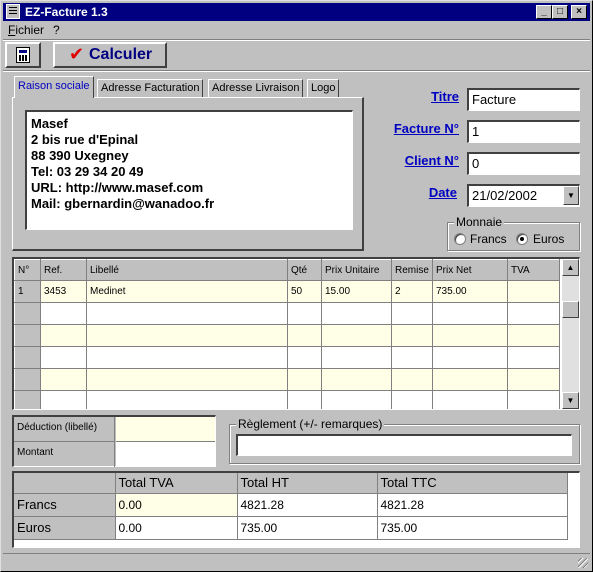 This screenshot has width=593, height=572. Describe the element at coordinates (522, 239) in the screenshot. I see `euros-radio` at that location.